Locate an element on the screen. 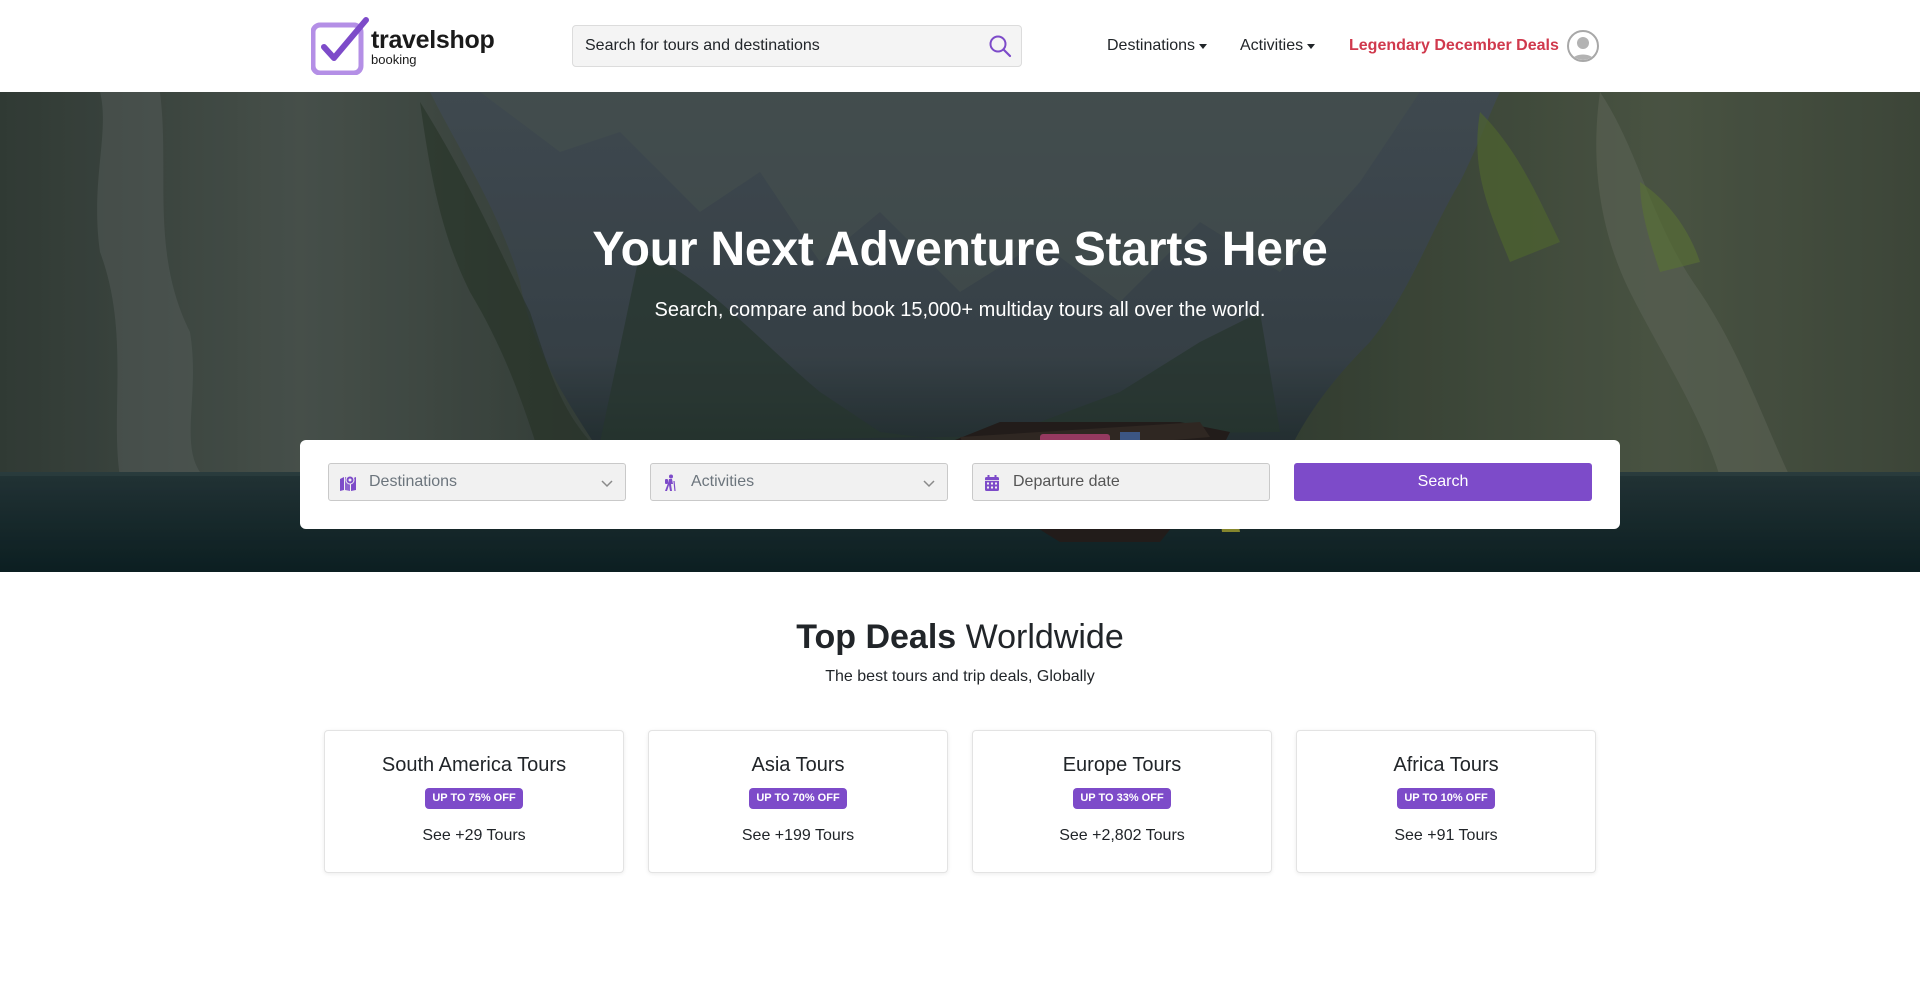 Image resolution: width=1920 pixels, height=993 pixels. top-deals-heading-rest: Worldwide is located at coordinates (1040, 637).